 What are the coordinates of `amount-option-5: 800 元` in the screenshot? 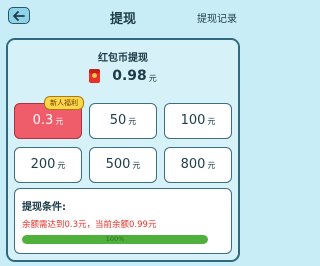 It's located at (198, 165).